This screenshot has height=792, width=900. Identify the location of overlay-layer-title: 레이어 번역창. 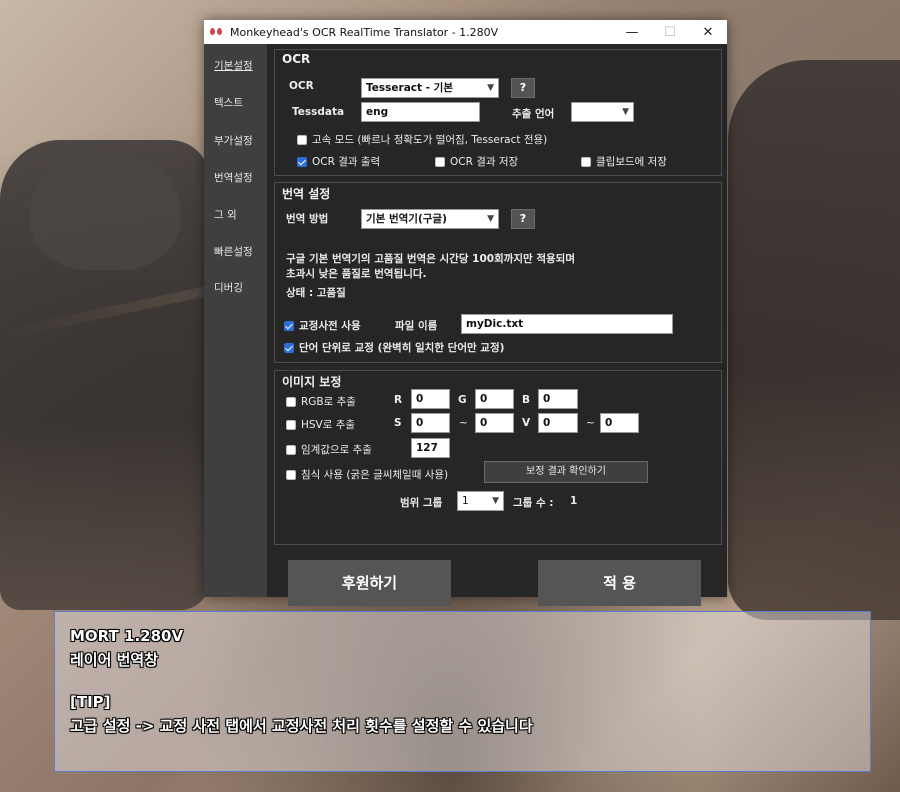
(114, 660).